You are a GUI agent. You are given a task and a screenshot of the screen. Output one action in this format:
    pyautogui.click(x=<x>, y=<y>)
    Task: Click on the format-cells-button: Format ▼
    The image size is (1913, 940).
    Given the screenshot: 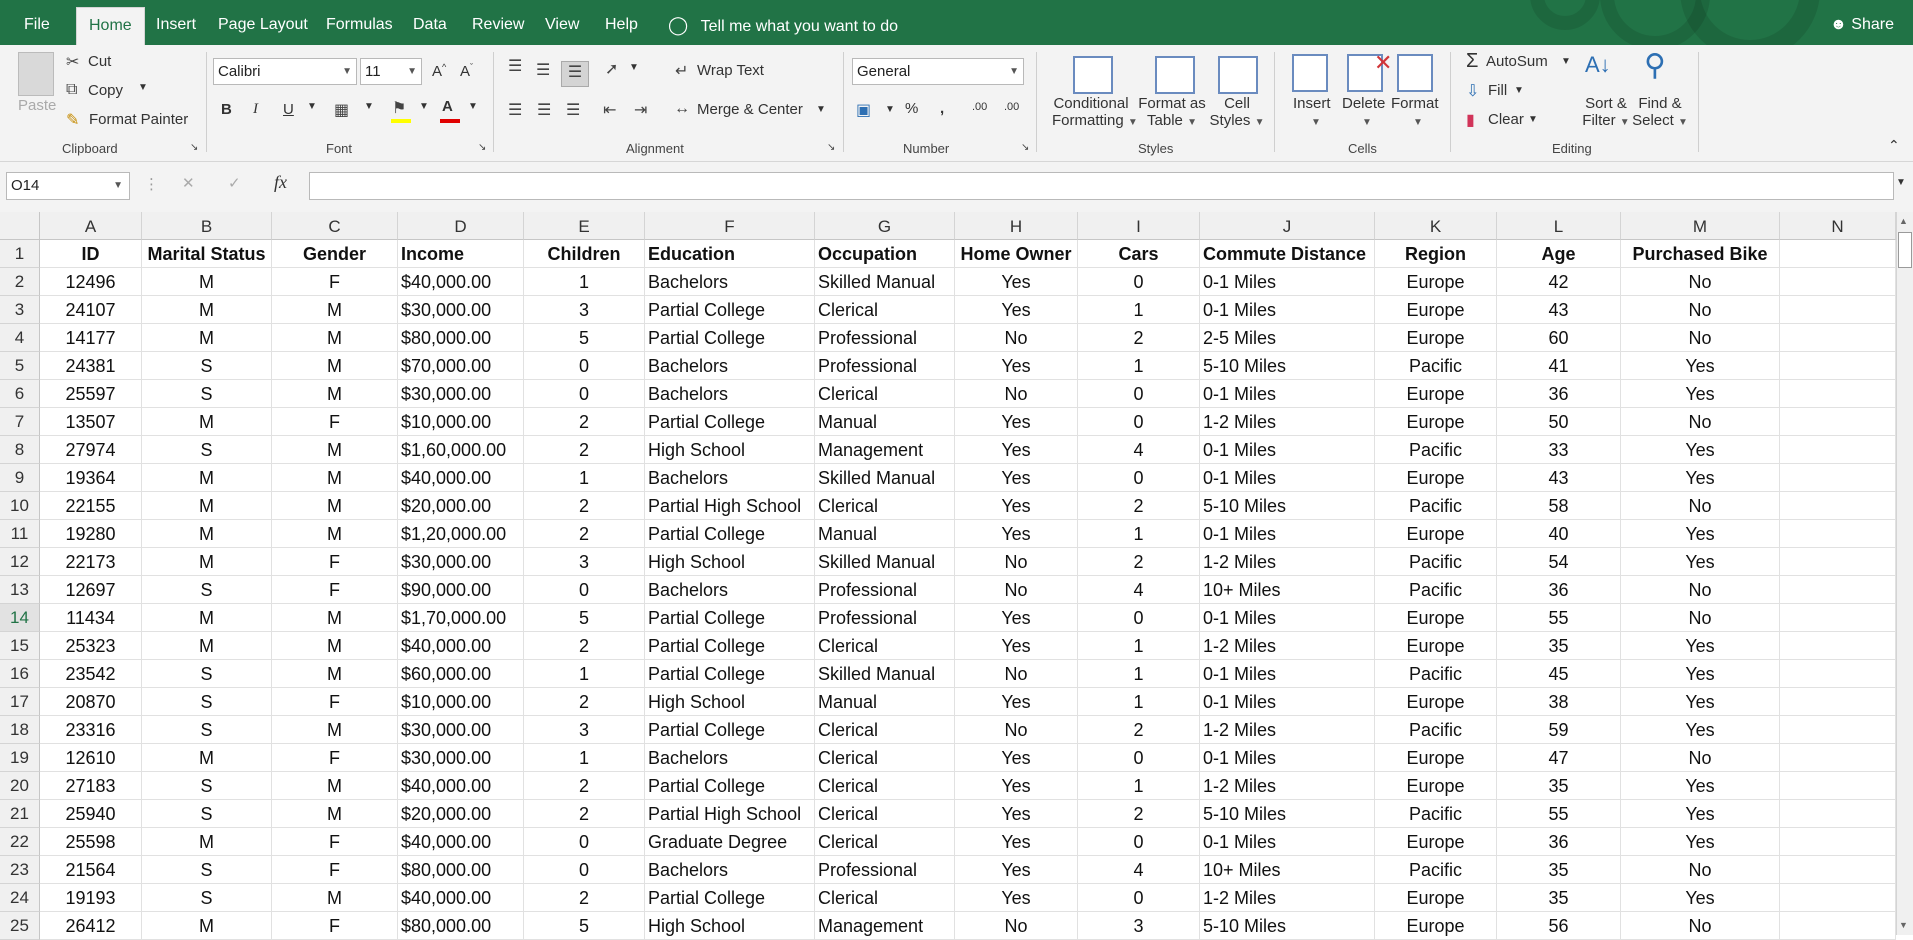 What is the action you would take?
    pyautogui.click(x=1415, y=112)
    